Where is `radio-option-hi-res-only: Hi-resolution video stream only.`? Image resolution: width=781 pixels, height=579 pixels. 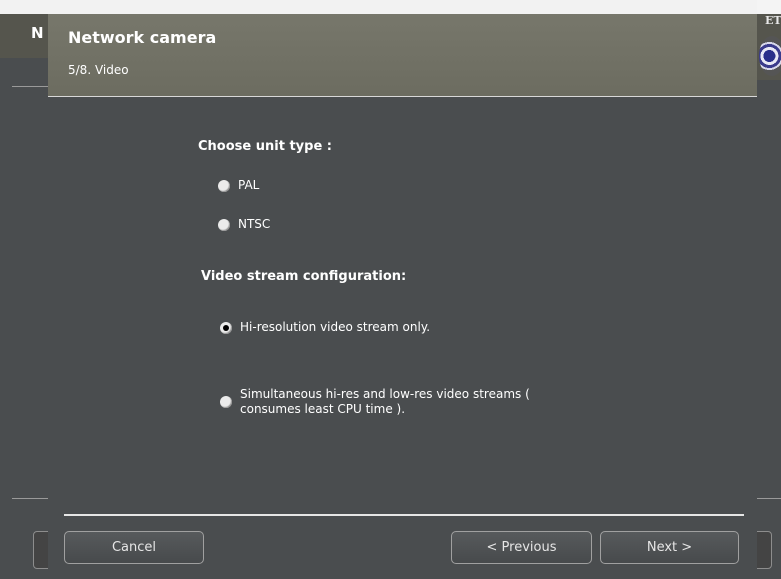 radio-option-hi-res-only: Hi-resolution video stream only. is located at coordinates (325, 327).